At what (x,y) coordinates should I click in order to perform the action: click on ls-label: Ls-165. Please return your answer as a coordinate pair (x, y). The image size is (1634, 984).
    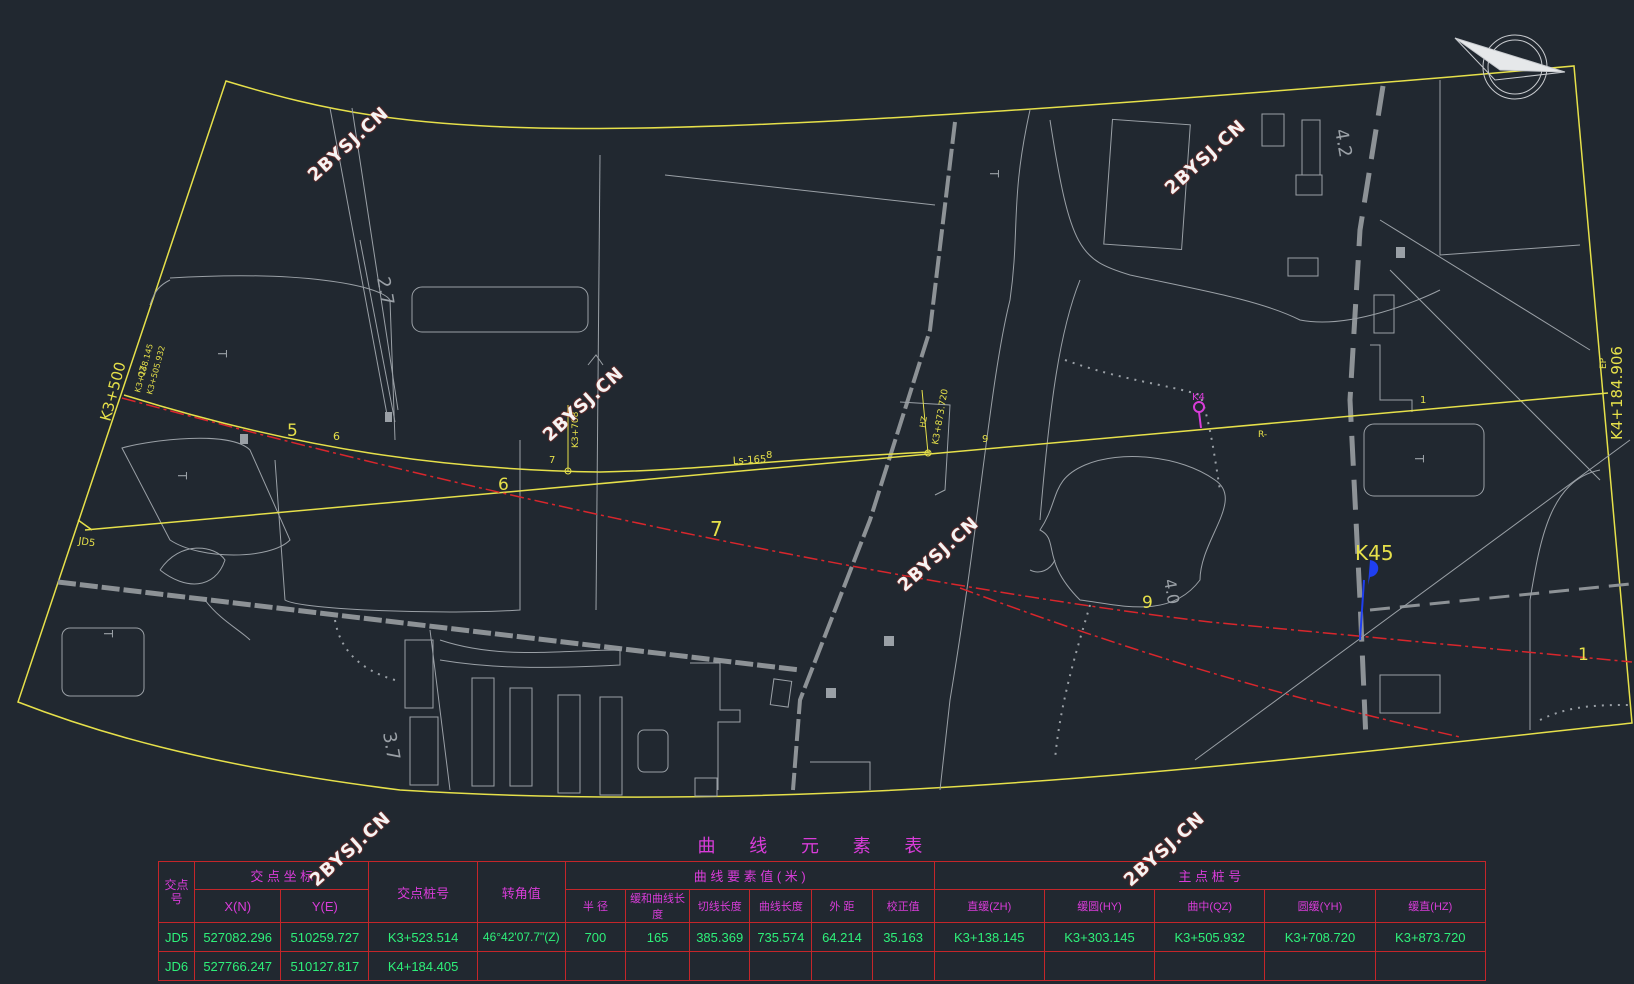
    Looking at the image, I should click on (750, 460).